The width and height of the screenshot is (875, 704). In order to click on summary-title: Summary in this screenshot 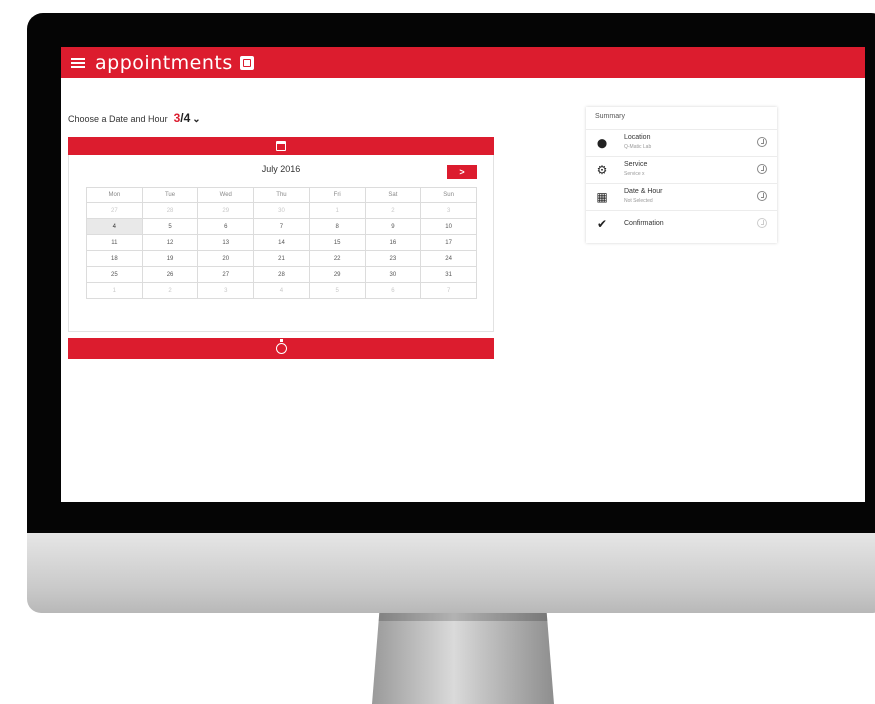, I will do `click(610, 116)`.